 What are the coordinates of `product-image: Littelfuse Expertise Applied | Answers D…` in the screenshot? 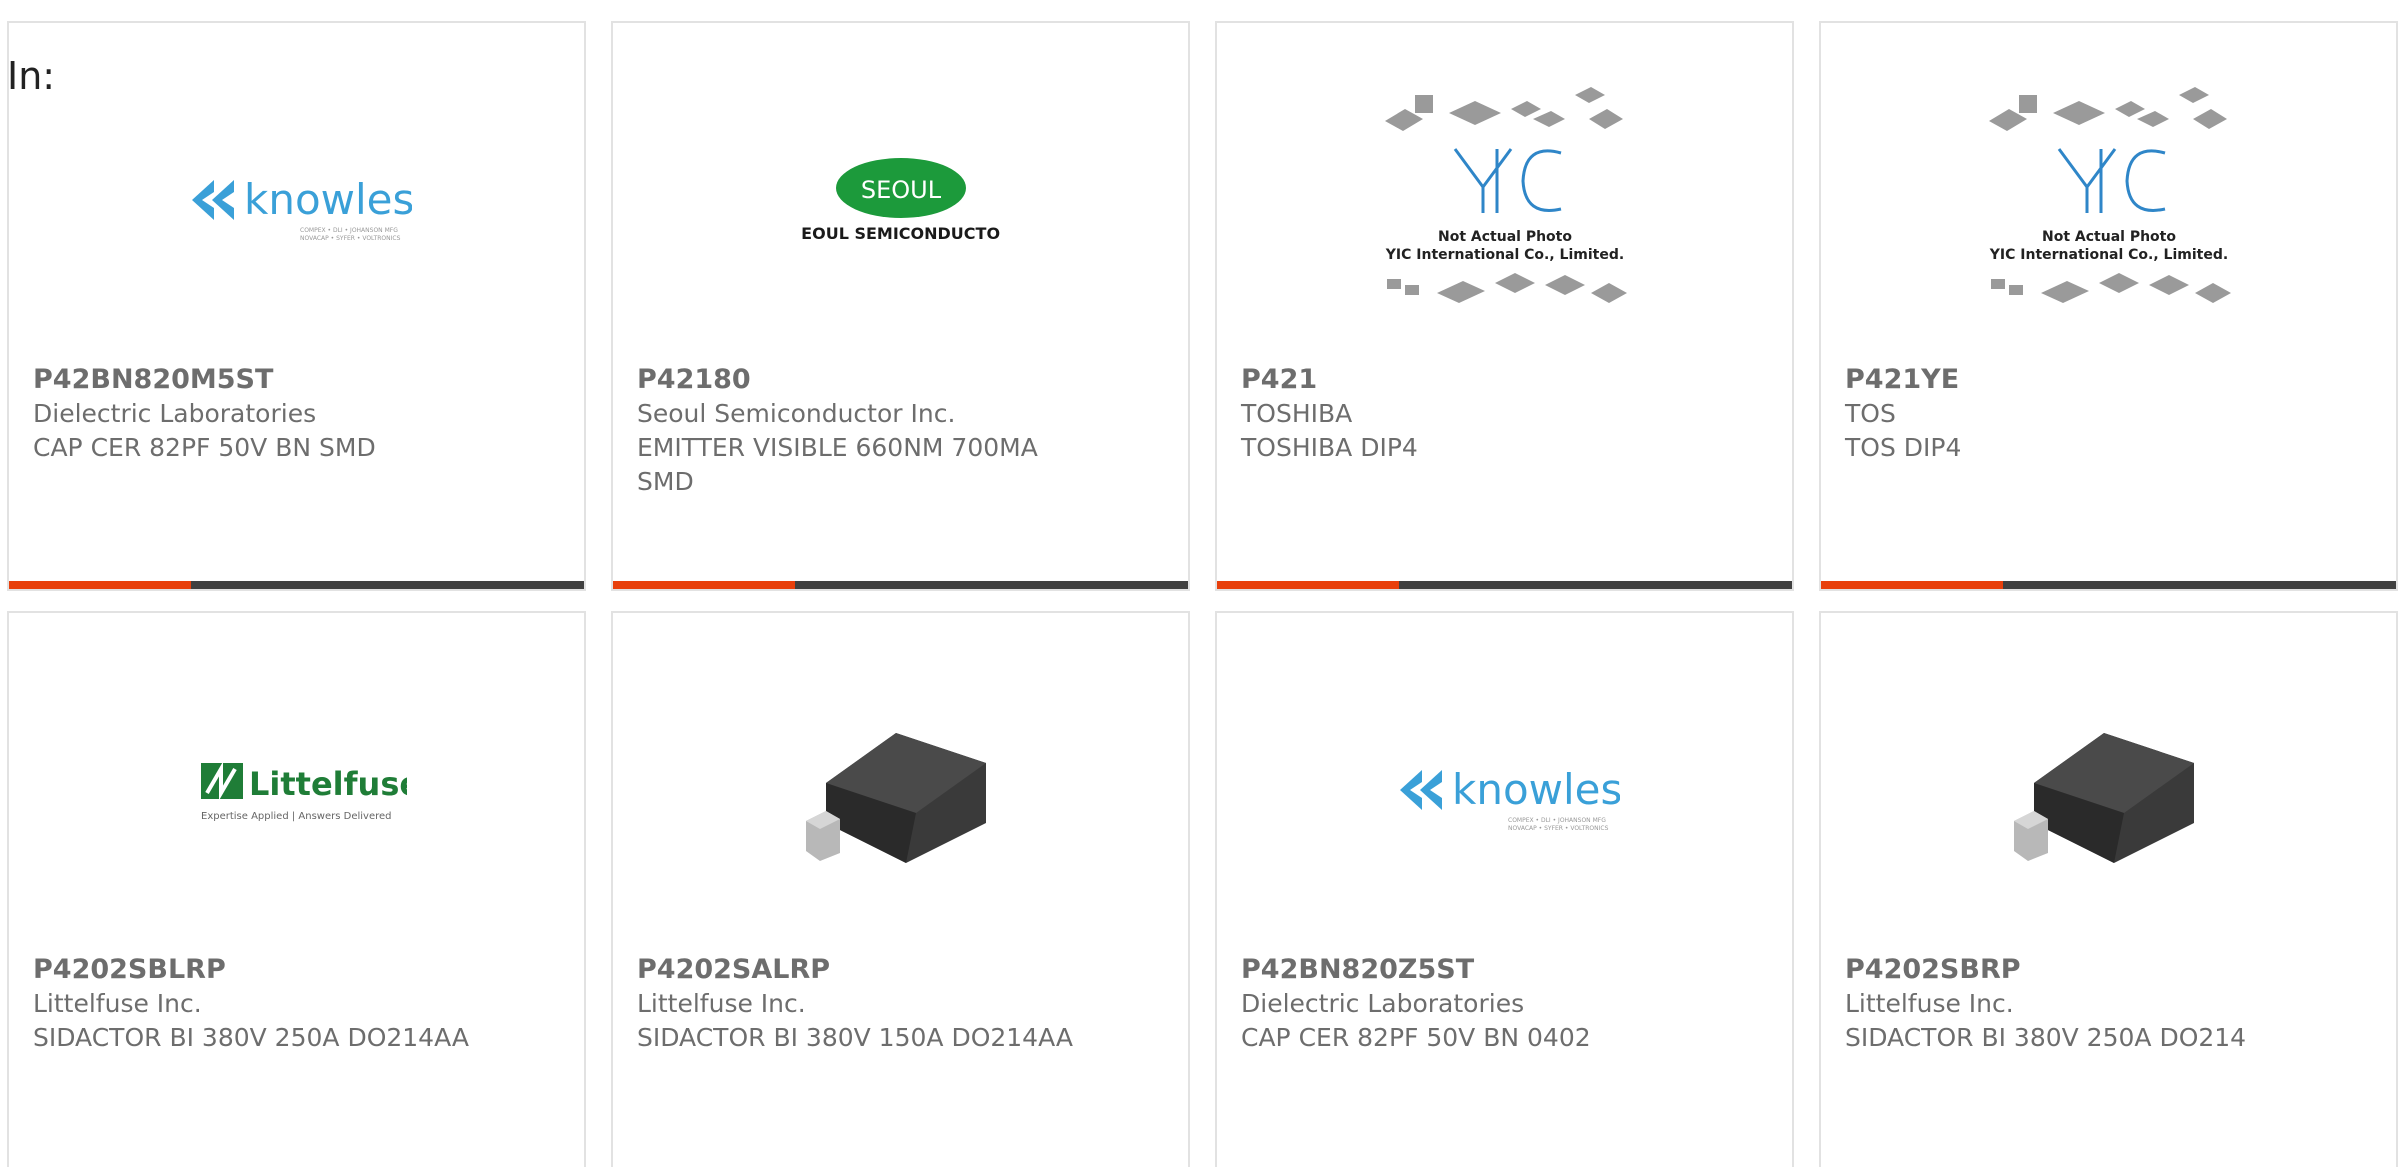 It's located at (296, 793).